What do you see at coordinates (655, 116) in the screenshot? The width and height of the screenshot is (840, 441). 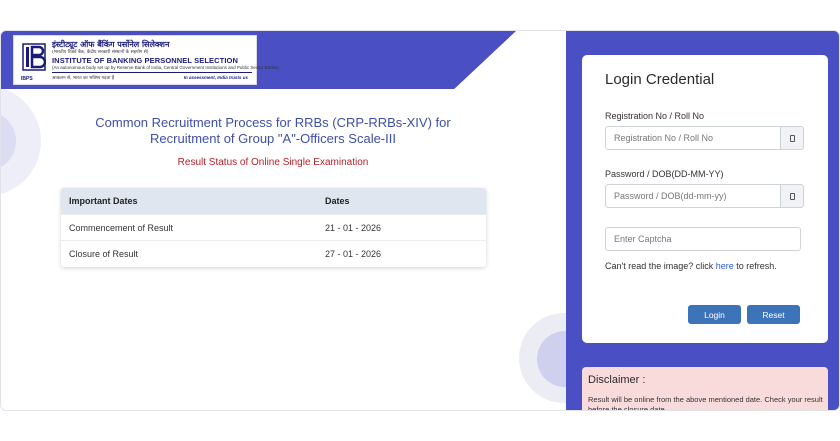 I see `registration-label: Registration No / Roll No` at bounding box center [655, 116].